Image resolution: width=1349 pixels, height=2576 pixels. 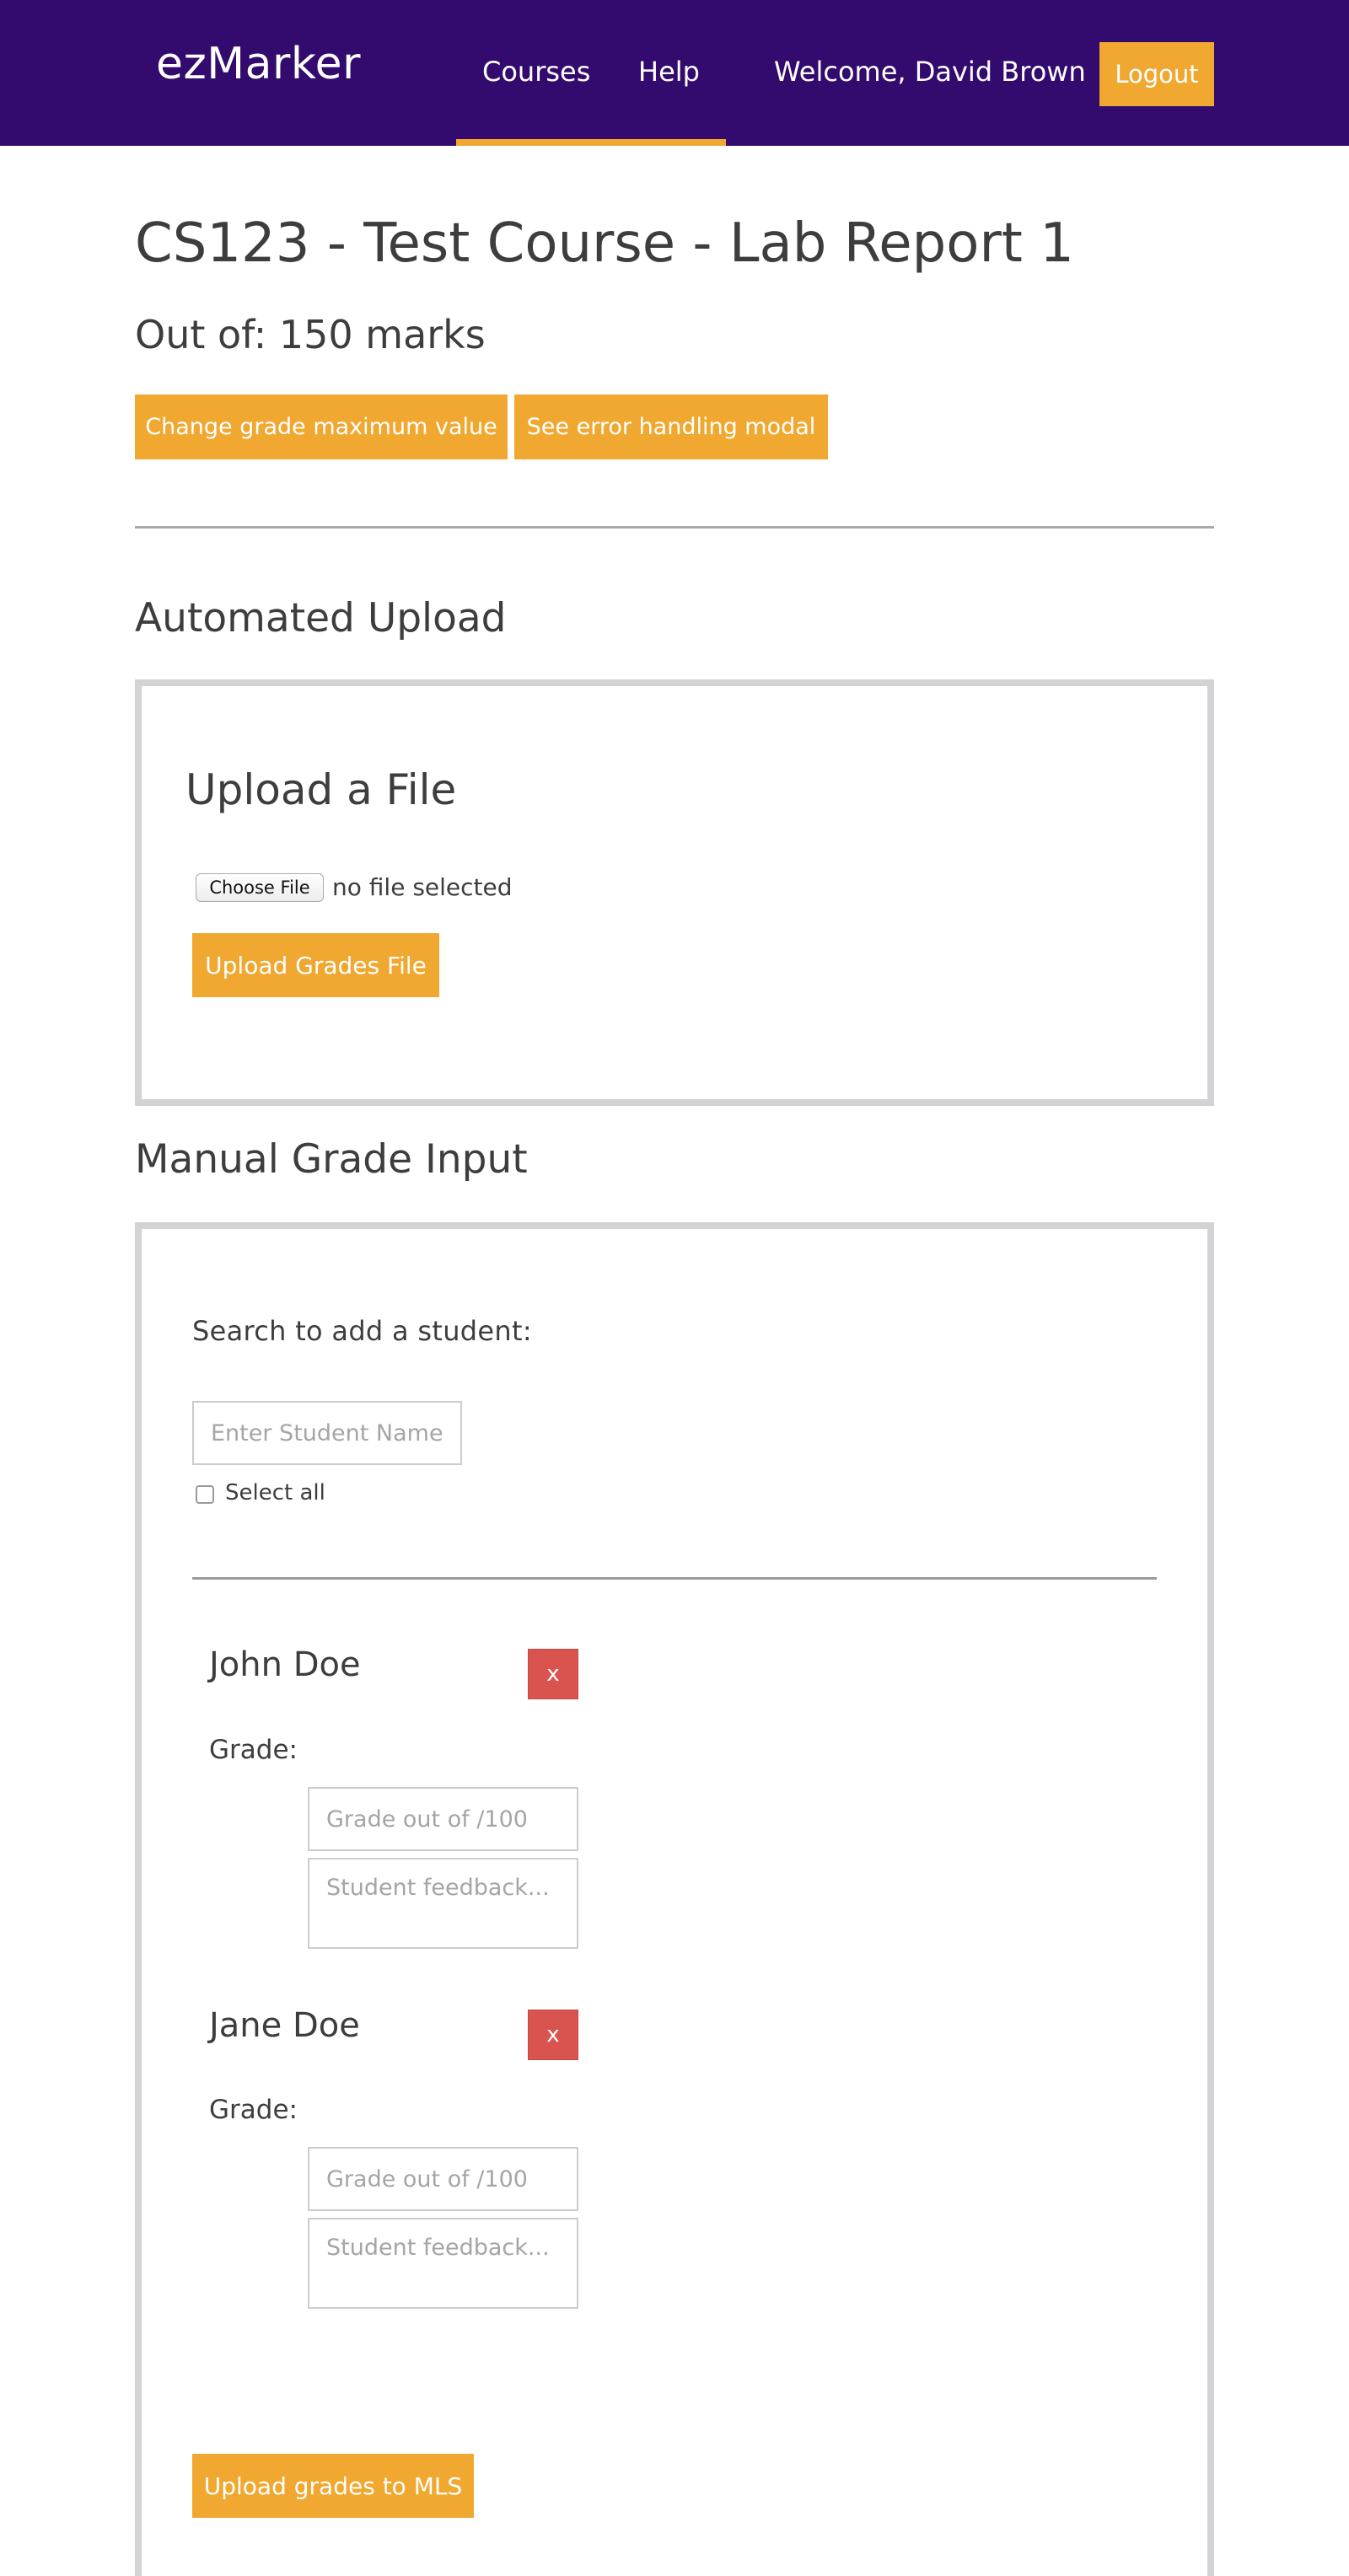 I want to click on brand-logo: ezMarker, so click(x=258, y=64).